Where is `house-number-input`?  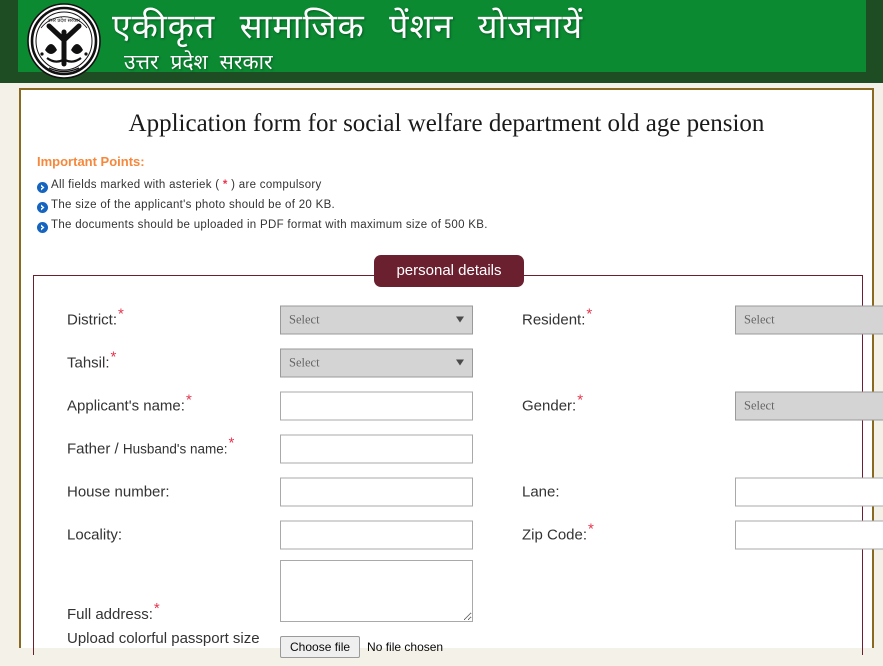 house-number-input is located at coordinates (376, 491).